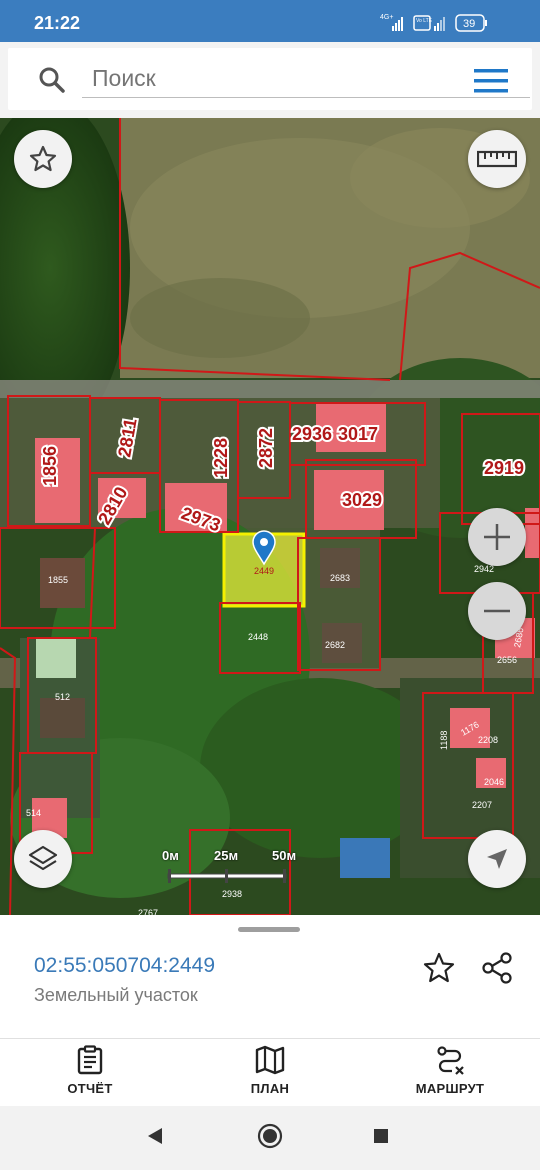 This screenshot has height=1175, width=540. What do you see at coordinates (52, 80) in the screenshot?
I see `search-icon` at bounding box center [52, 80].